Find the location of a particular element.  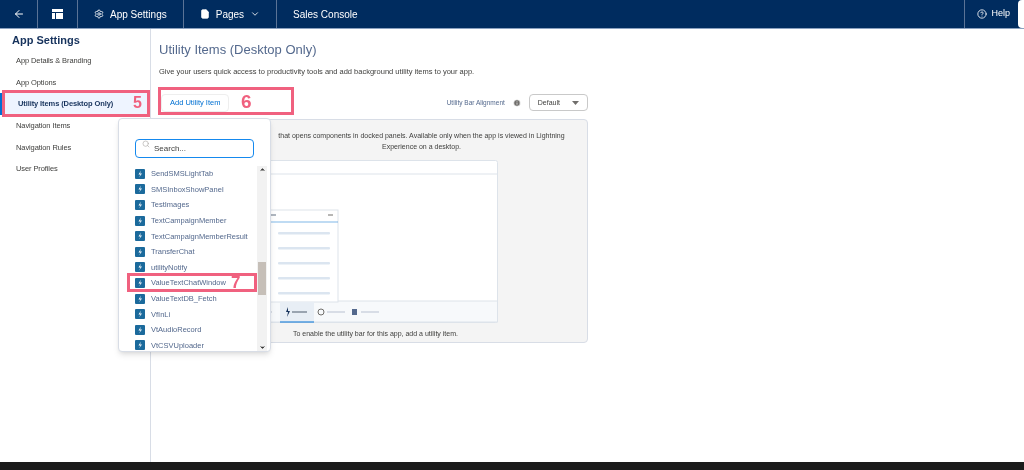

page-icon is located at coordinates (204, 14).